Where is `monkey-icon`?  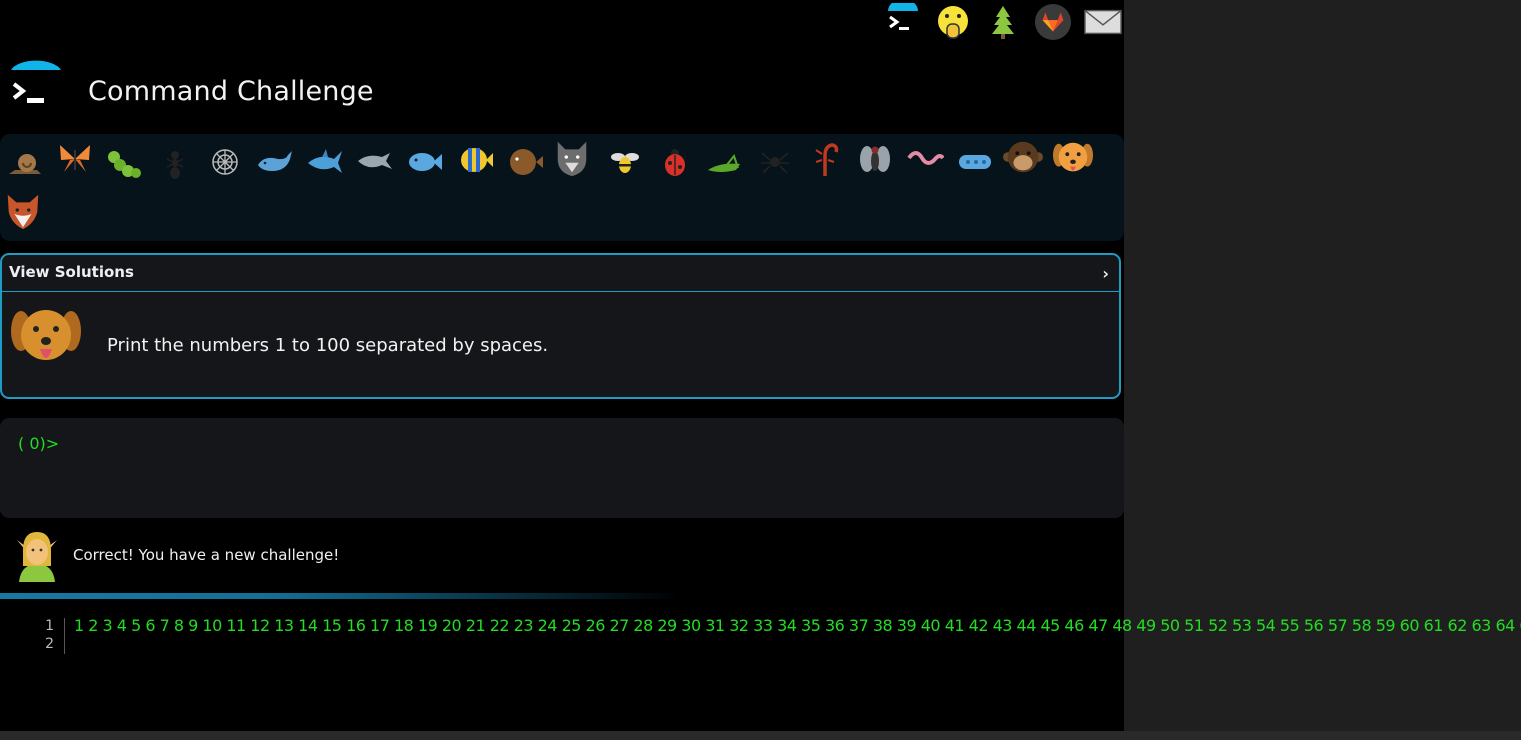
monkey-icon is located at coordinates (1023, 158).